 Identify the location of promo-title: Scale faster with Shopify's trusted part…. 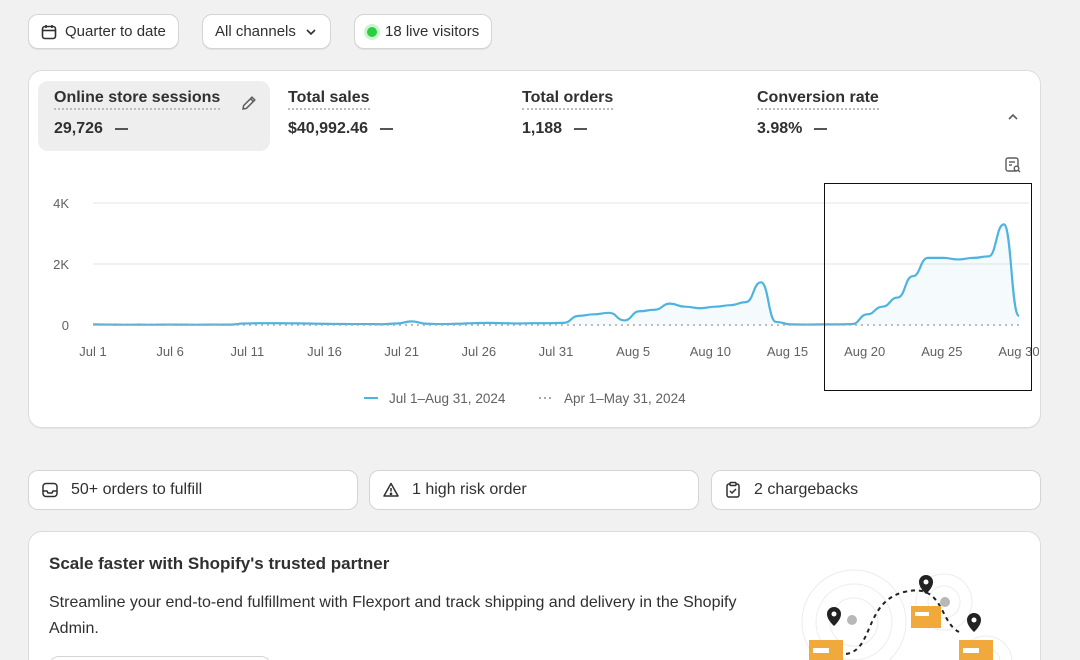
(219, 563).